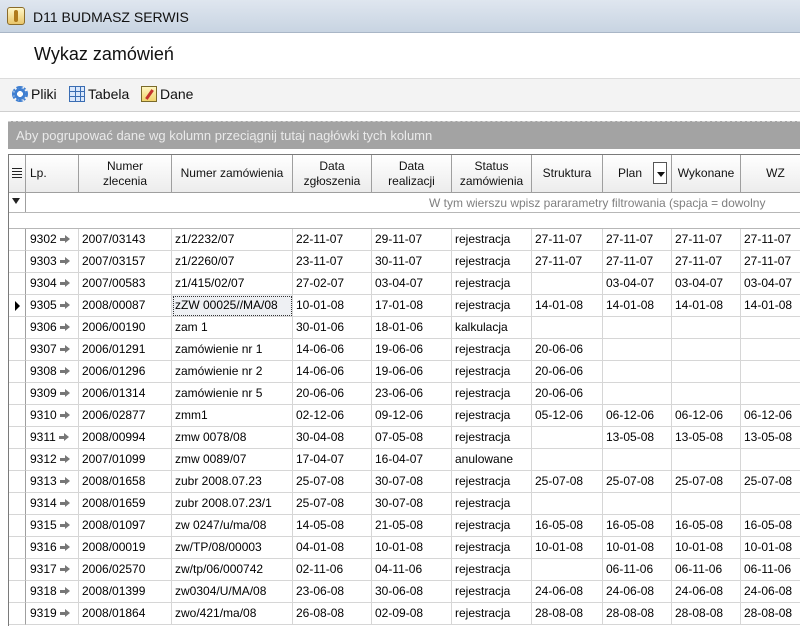 This screenshot has height=626, width=800. What do you see at coordinates (232, 416) in the screenshot?
I see `cell-nr-zamowienia: zmm1` at bounding box center [232, 416].